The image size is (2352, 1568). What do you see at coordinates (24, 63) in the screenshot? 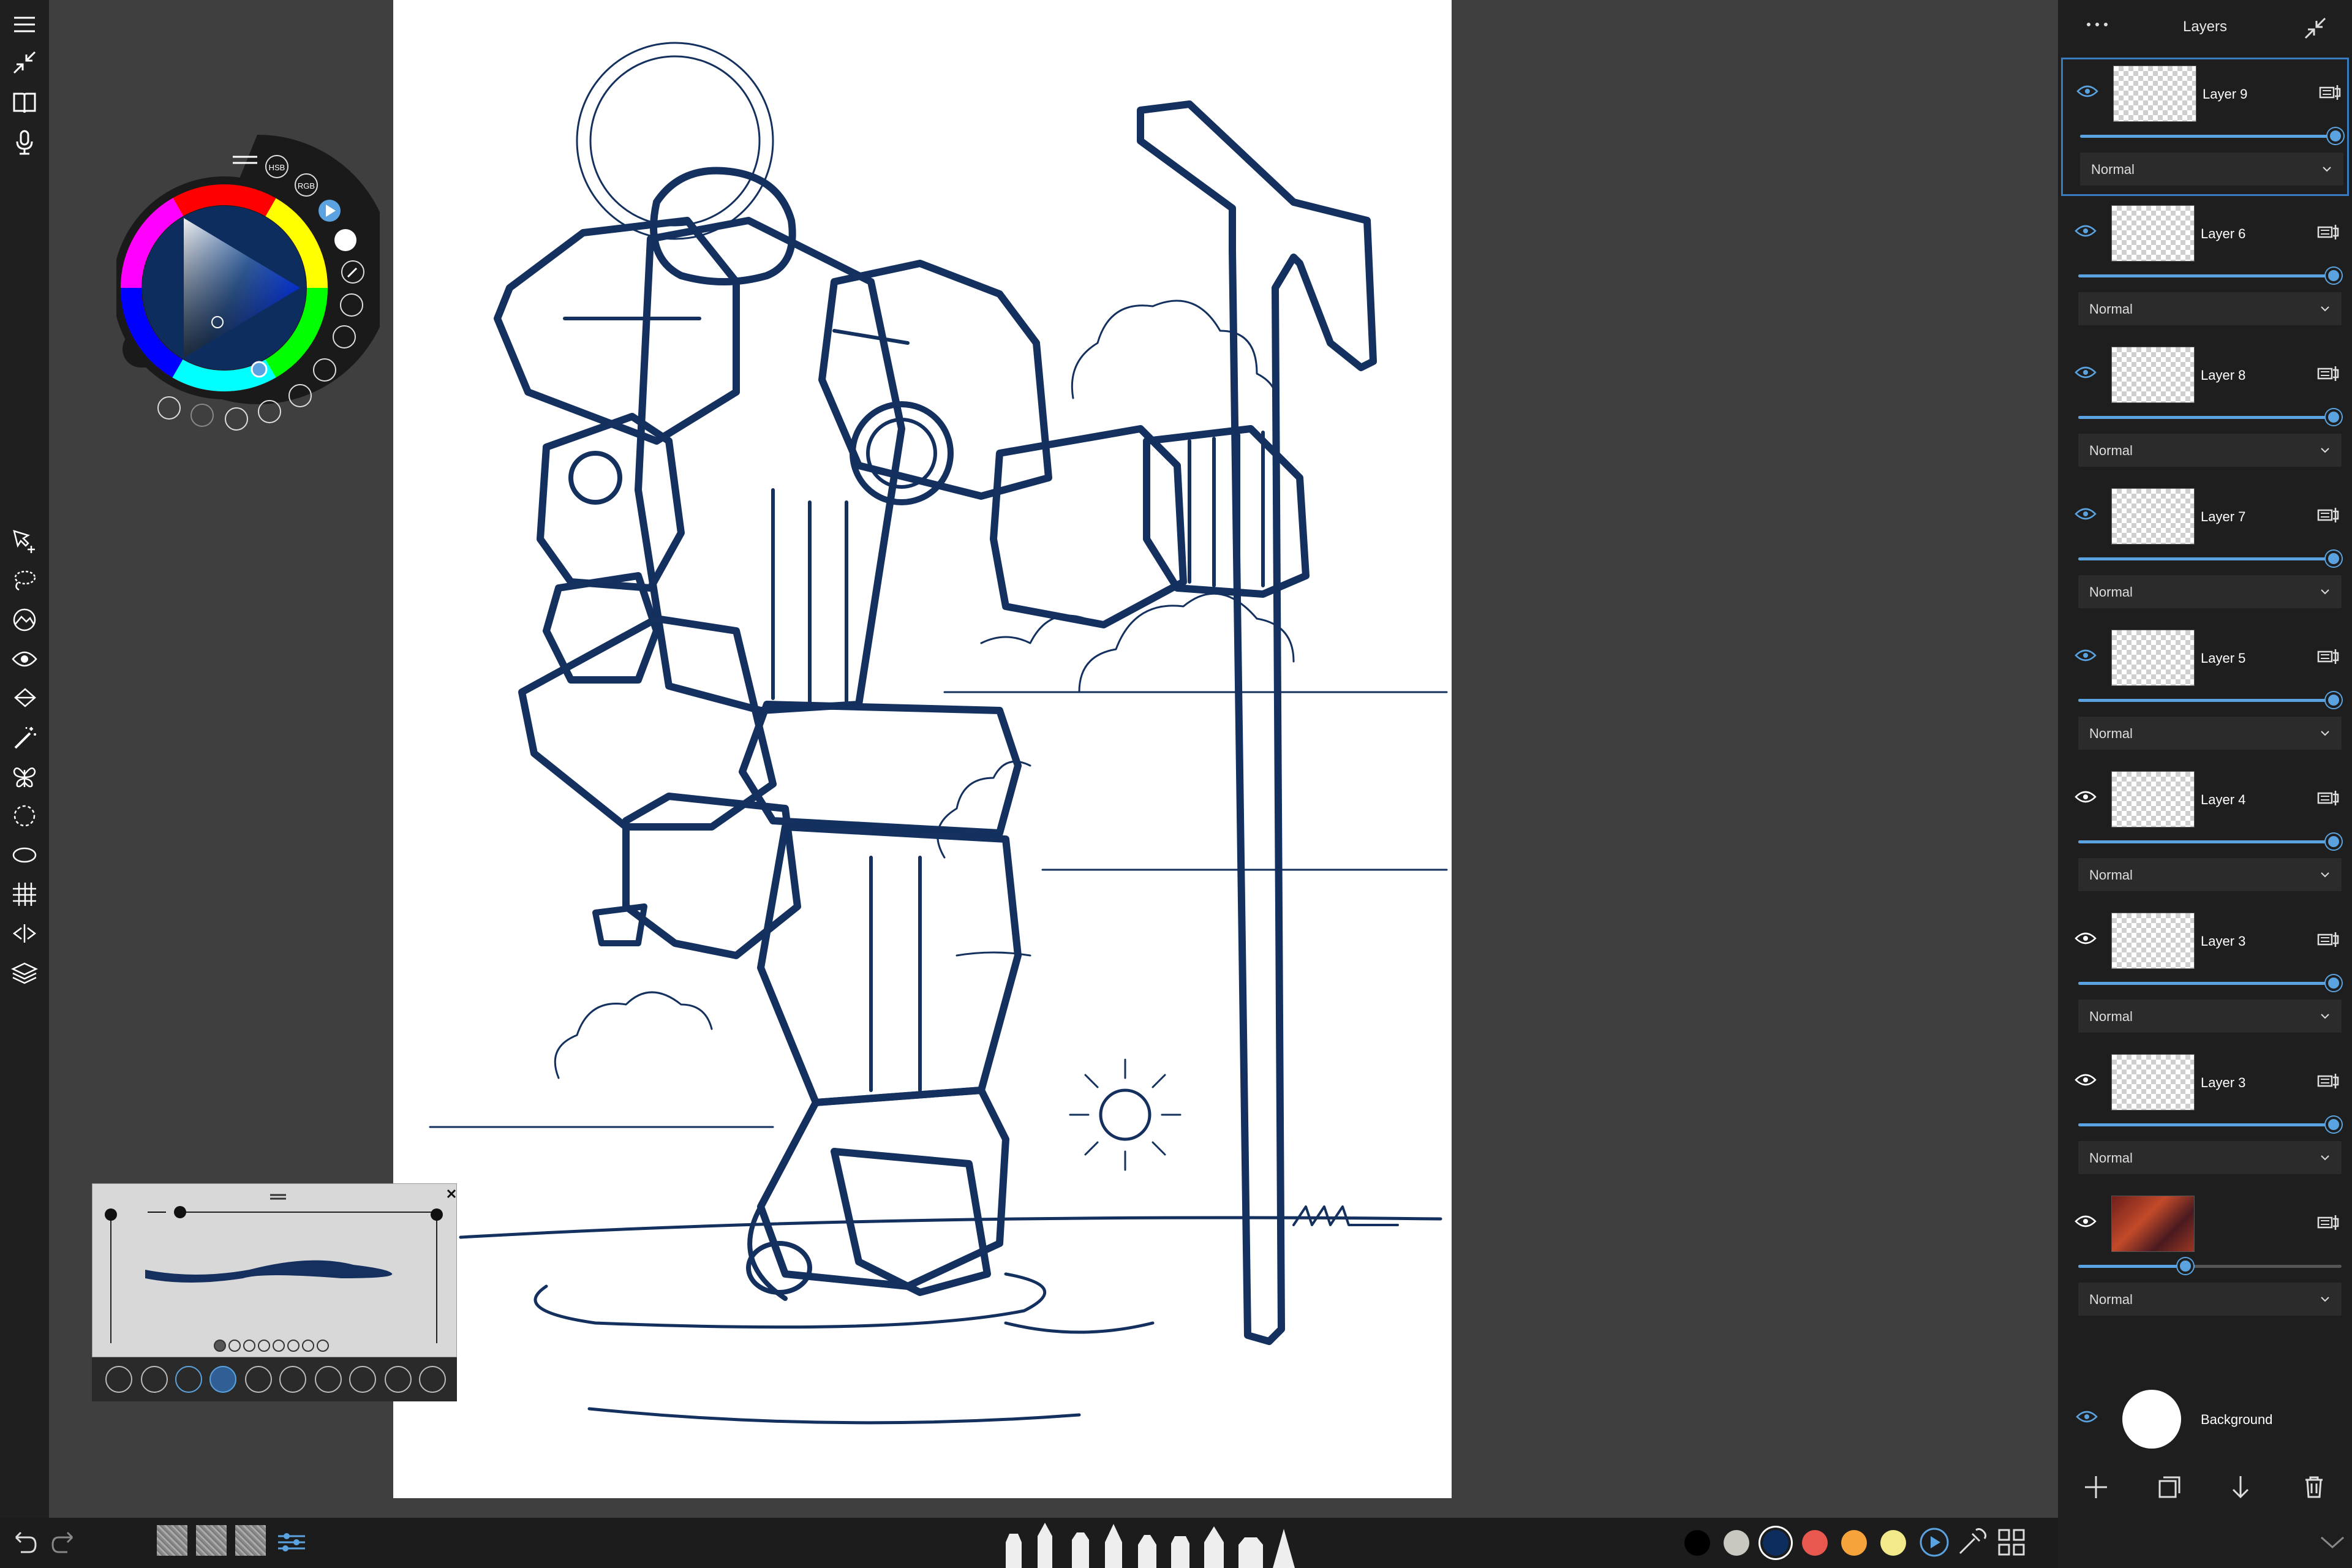
I see `collapse-icon` at bounding box center [24, 63].